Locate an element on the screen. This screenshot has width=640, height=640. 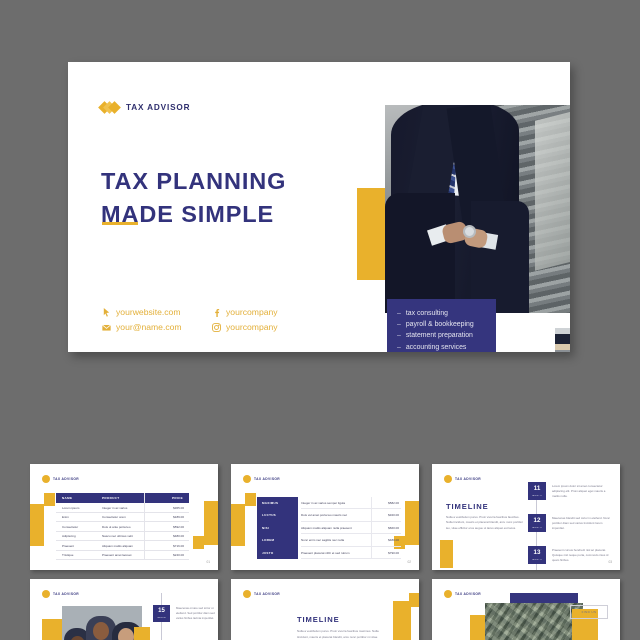
service-item: – statement preparation is located at coordinates (441, 335).